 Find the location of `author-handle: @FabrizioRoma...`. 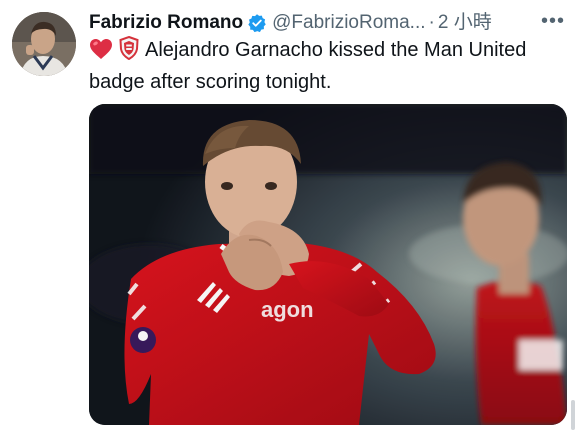

author-handle: @FabrizioRoma... is located at coordinates (348, 23).